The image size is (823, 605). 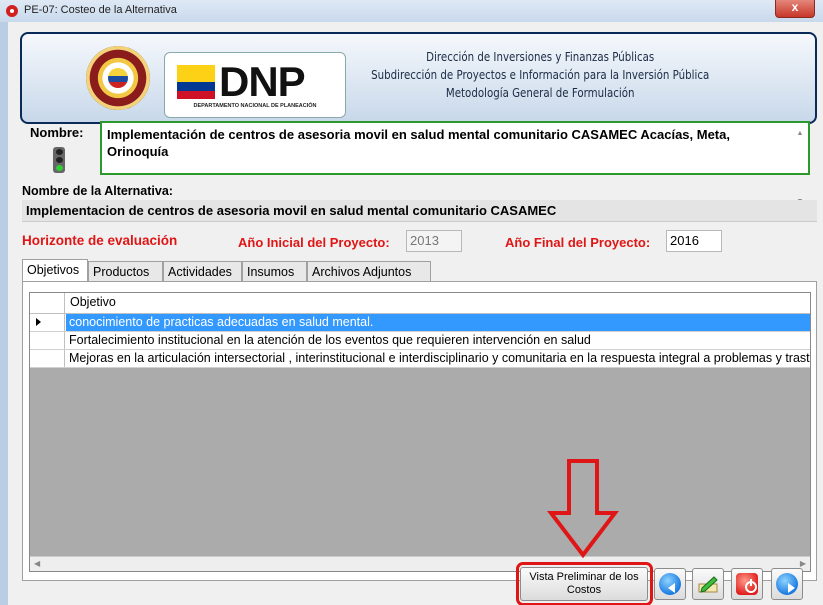 I want to click on edit-button, so click(x=708, y=584).